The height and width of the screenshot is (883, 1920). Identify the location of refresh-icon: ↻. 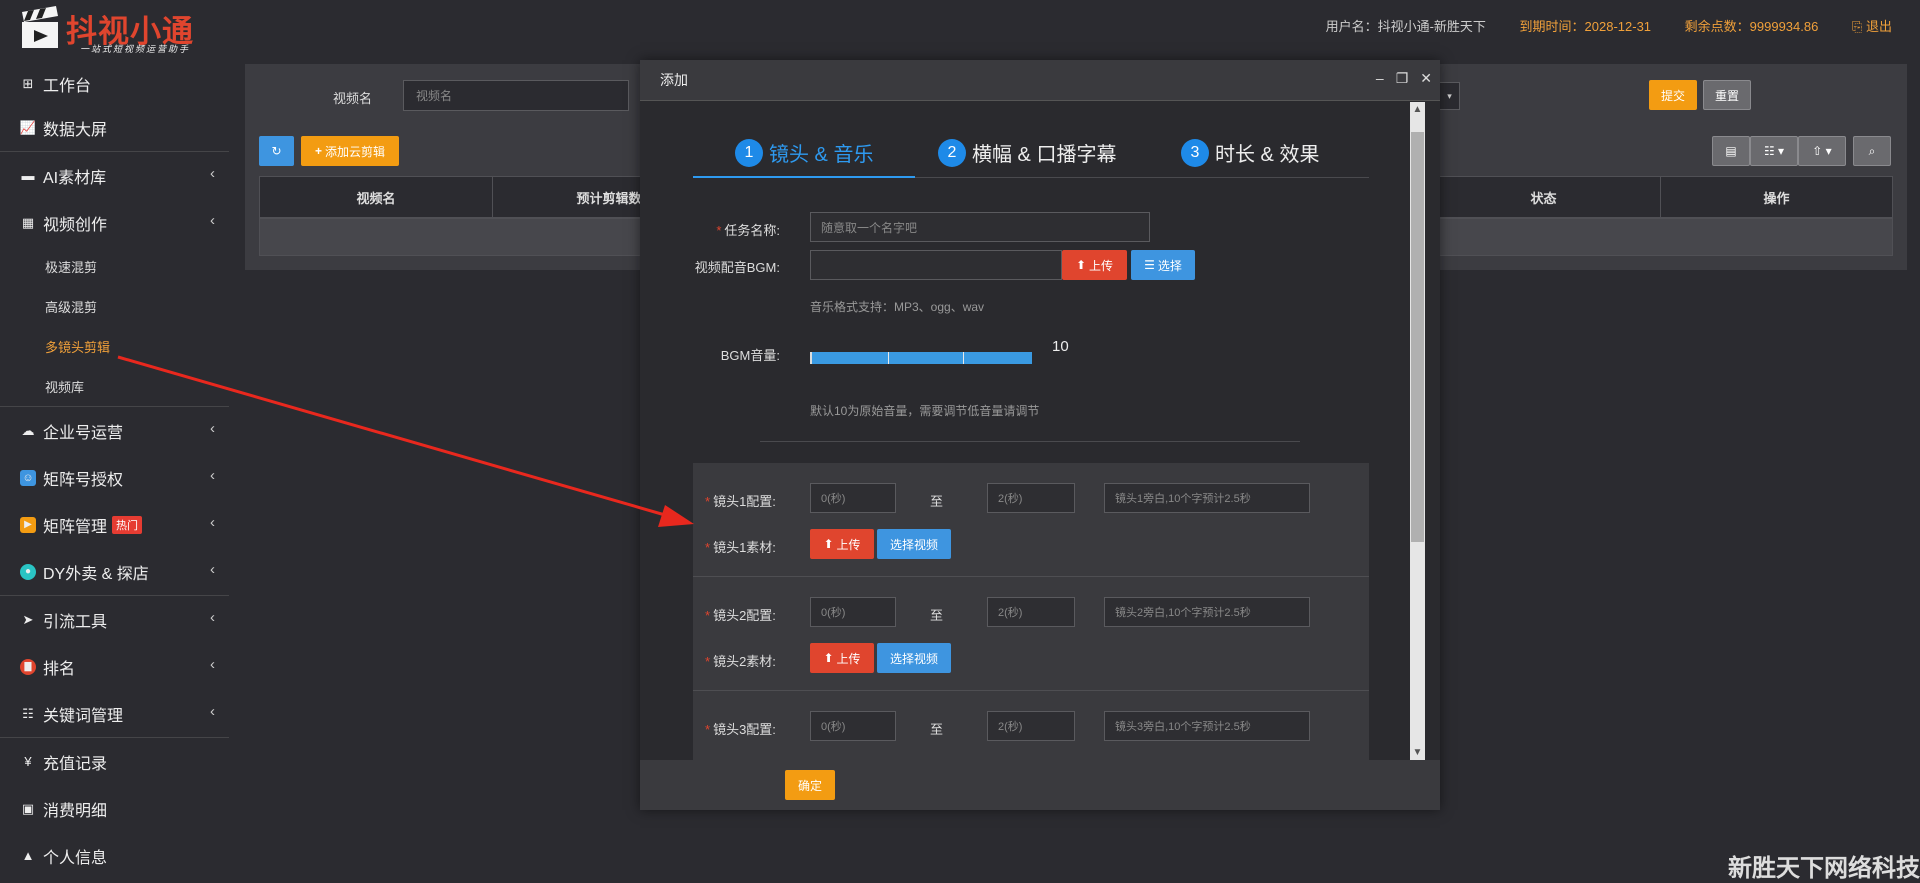
(276, 151).